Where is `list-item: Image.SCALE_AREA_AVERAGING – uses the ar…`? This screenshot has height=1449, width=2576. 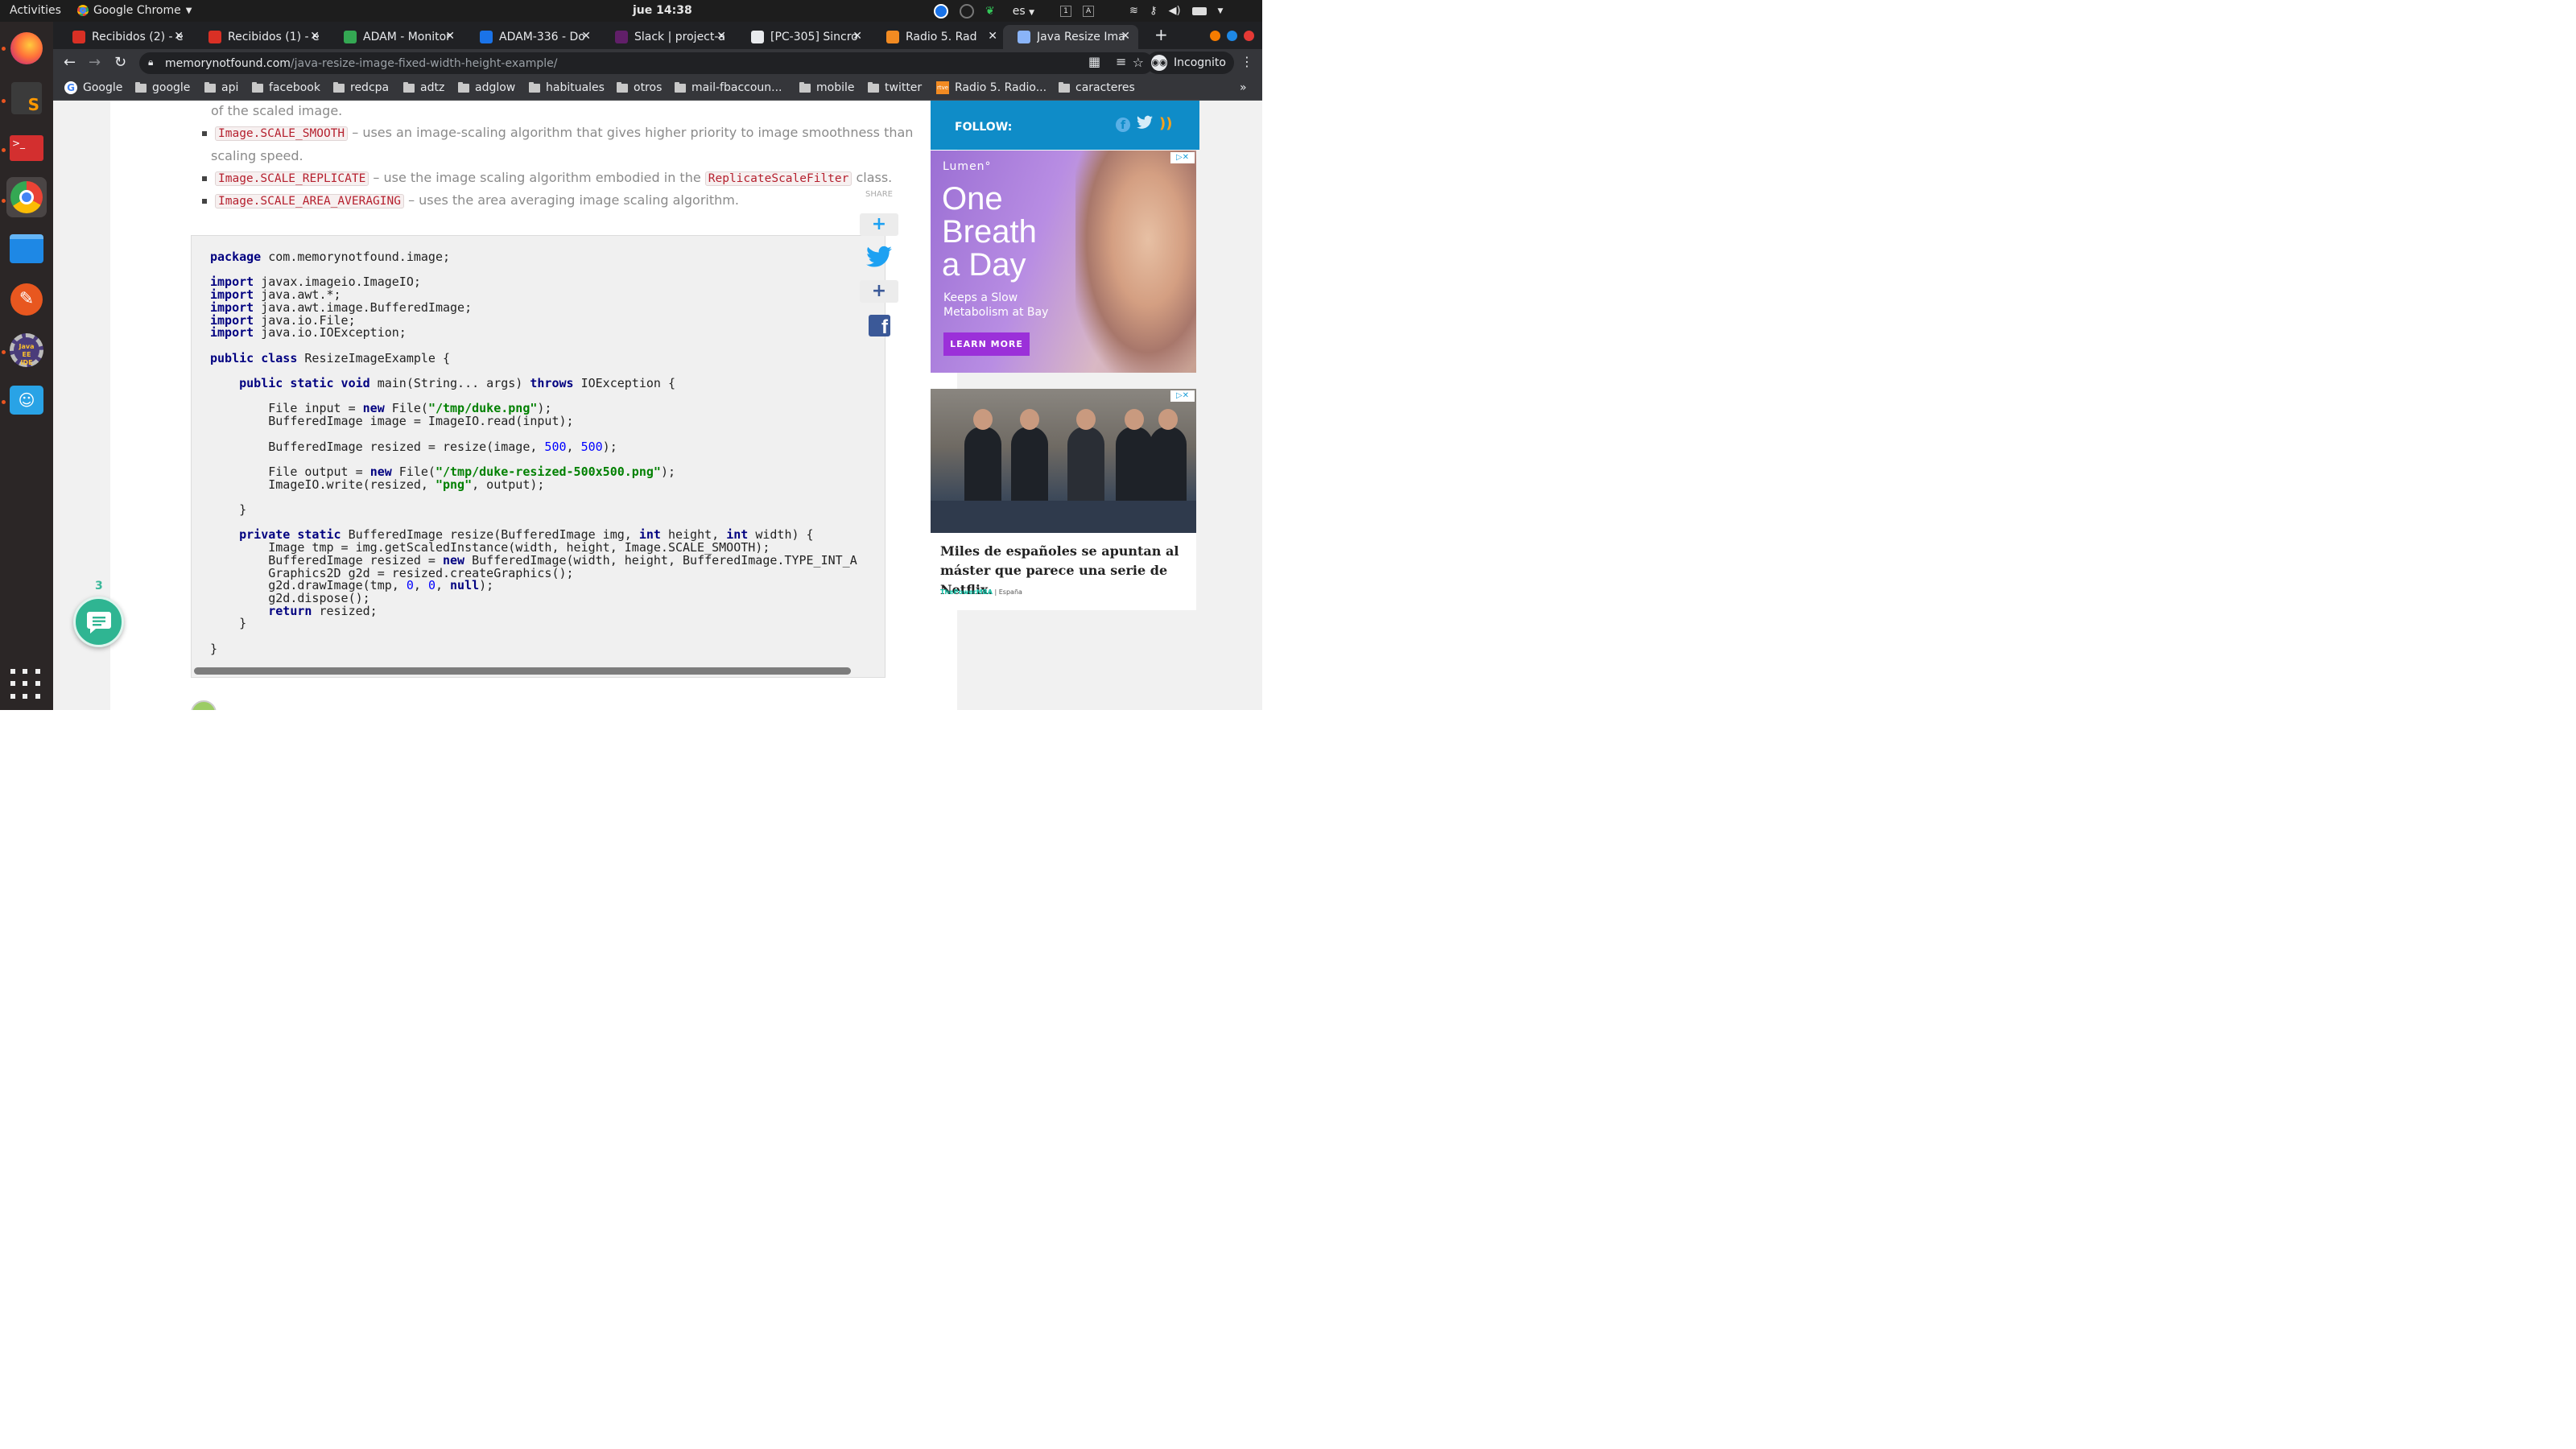 list-item: Image.SCALE_AREA_AVERAGING – uses the ar… is located at coordinates (477, 200).